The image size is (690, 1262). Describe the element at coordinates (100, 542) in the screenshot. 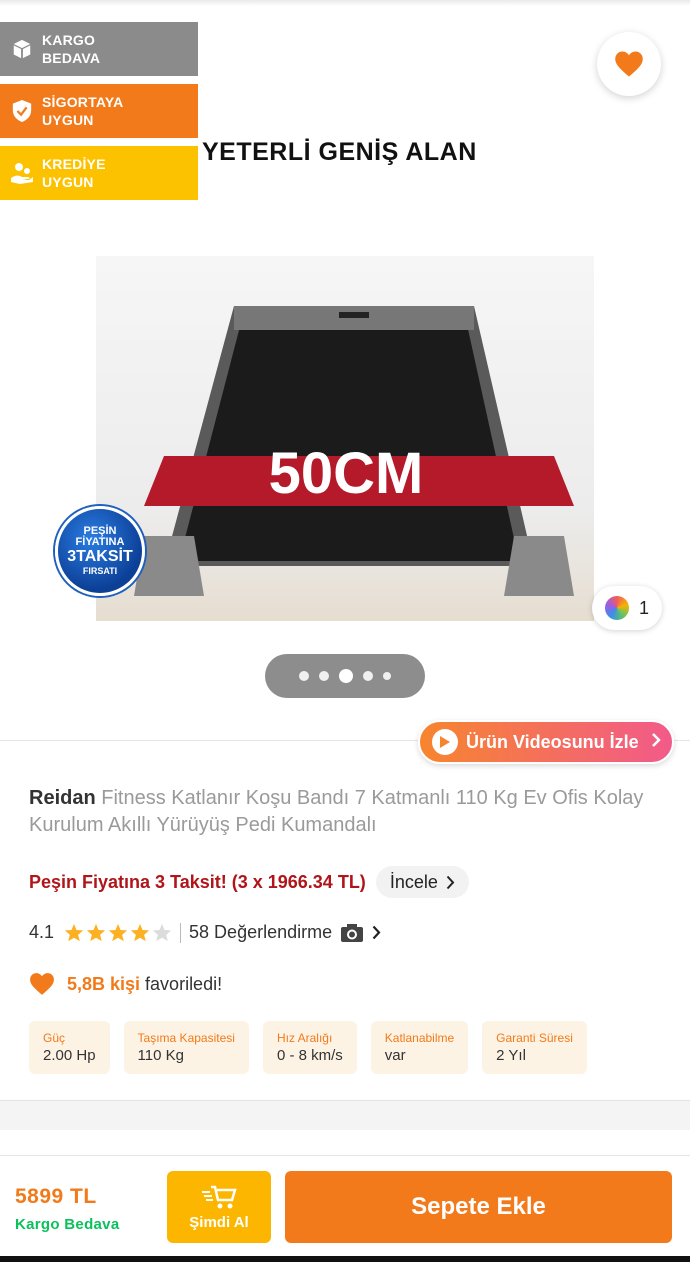

I see `campaign-line2: FİYATINA` at that location.